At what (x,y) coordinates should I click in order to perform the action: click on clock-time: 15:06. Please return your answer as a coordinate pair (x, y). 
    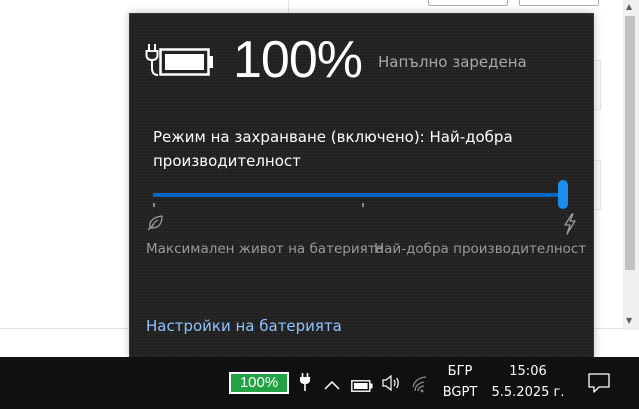
    Looking at the image, I should click on (528, 372).